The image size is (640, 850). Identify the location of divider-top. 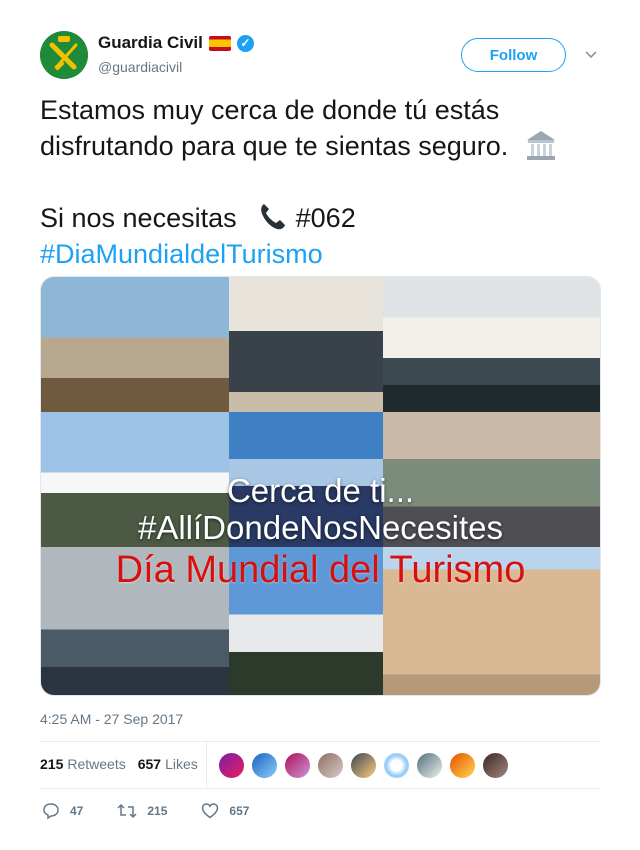
(320, 741).